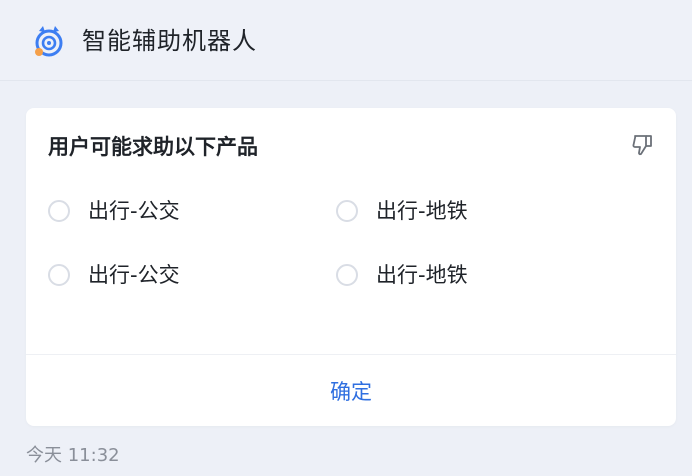 Image resolution: width=692 pixels, height=476 pixels. Describe the element at coordinates (153, 147) in the screenshot. I see `card-title: 用户可能求助以下产品` at that location.